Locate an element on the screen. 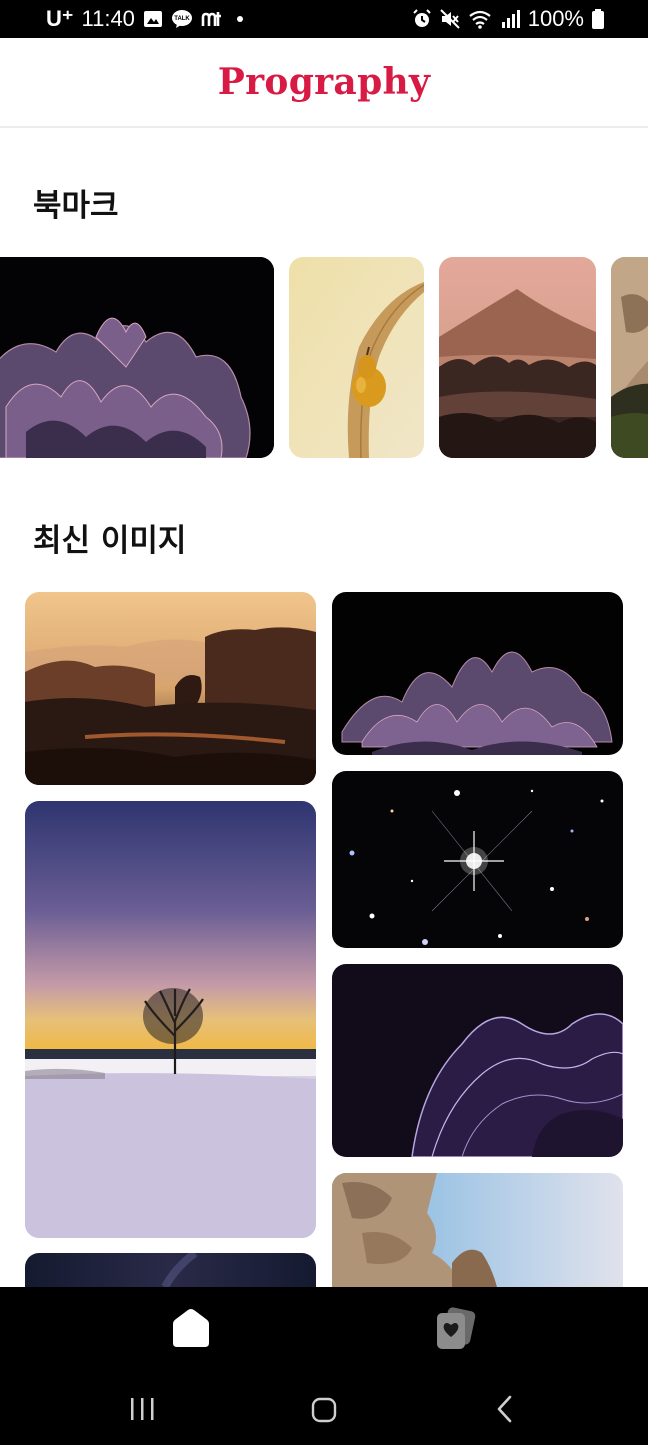  status-bar-left: U⁺ 11:40 TALK is located at coordinates (144, 19).